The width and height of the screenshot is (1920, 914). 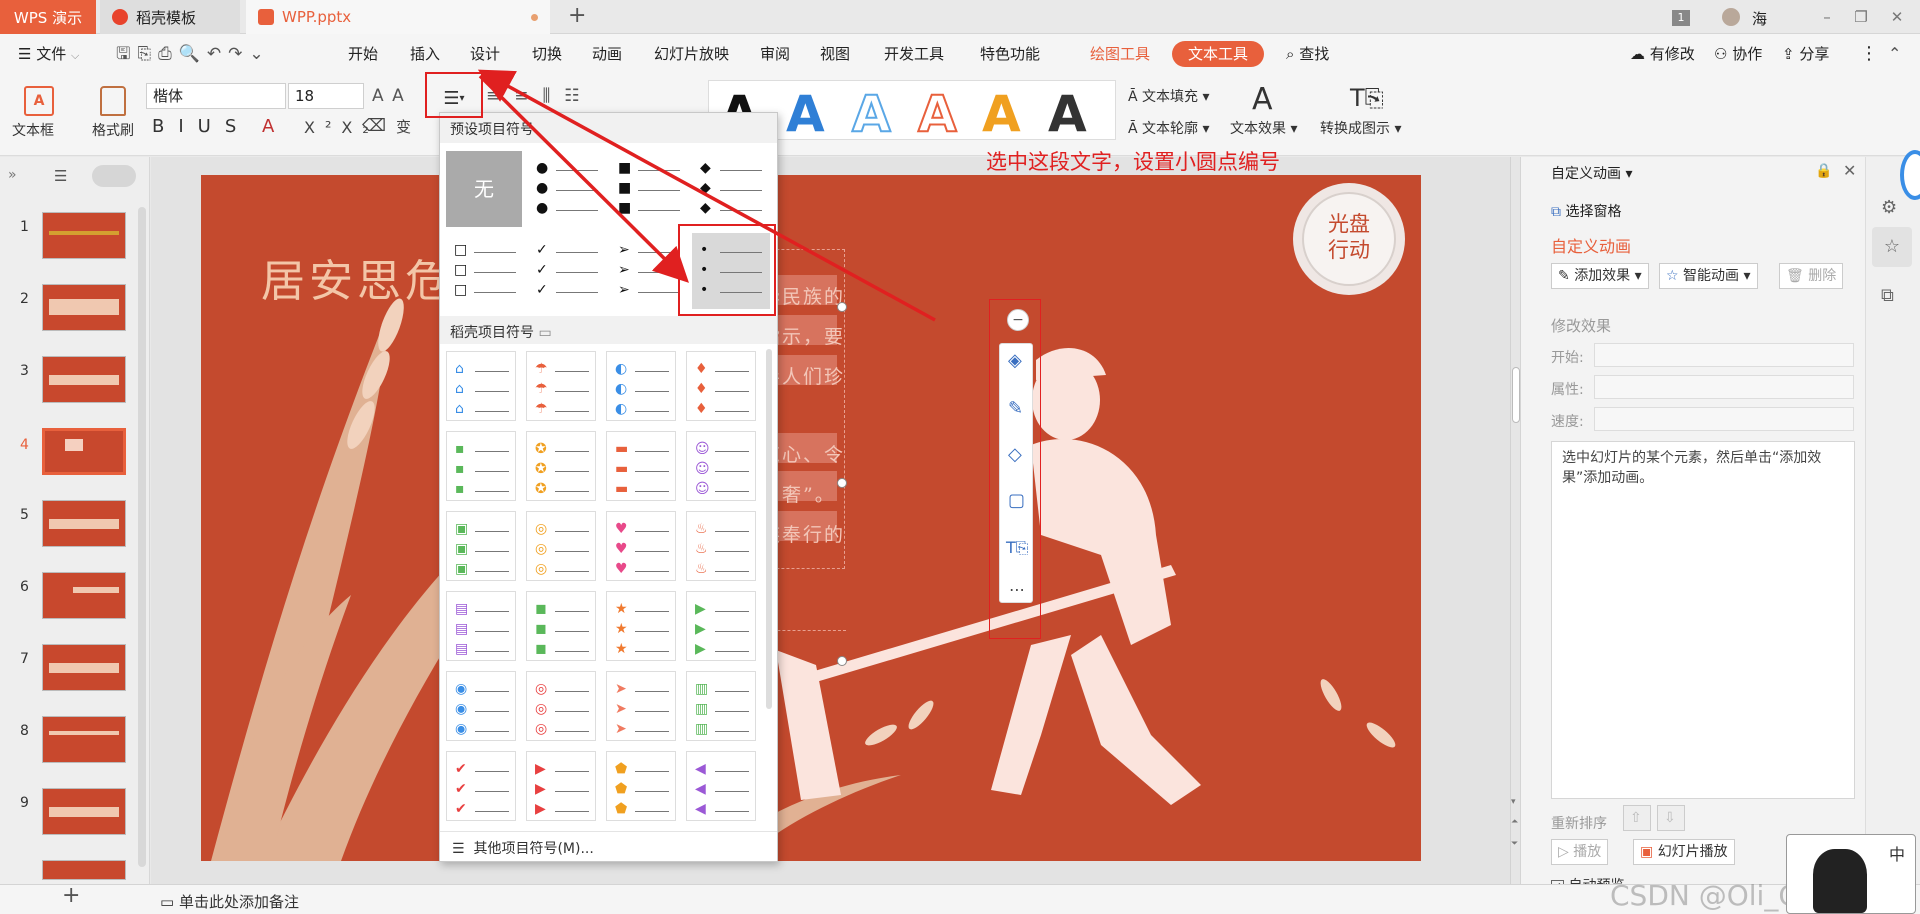 I want to click on select-pane-icon: ⧉, so click(x=1556, y=212).